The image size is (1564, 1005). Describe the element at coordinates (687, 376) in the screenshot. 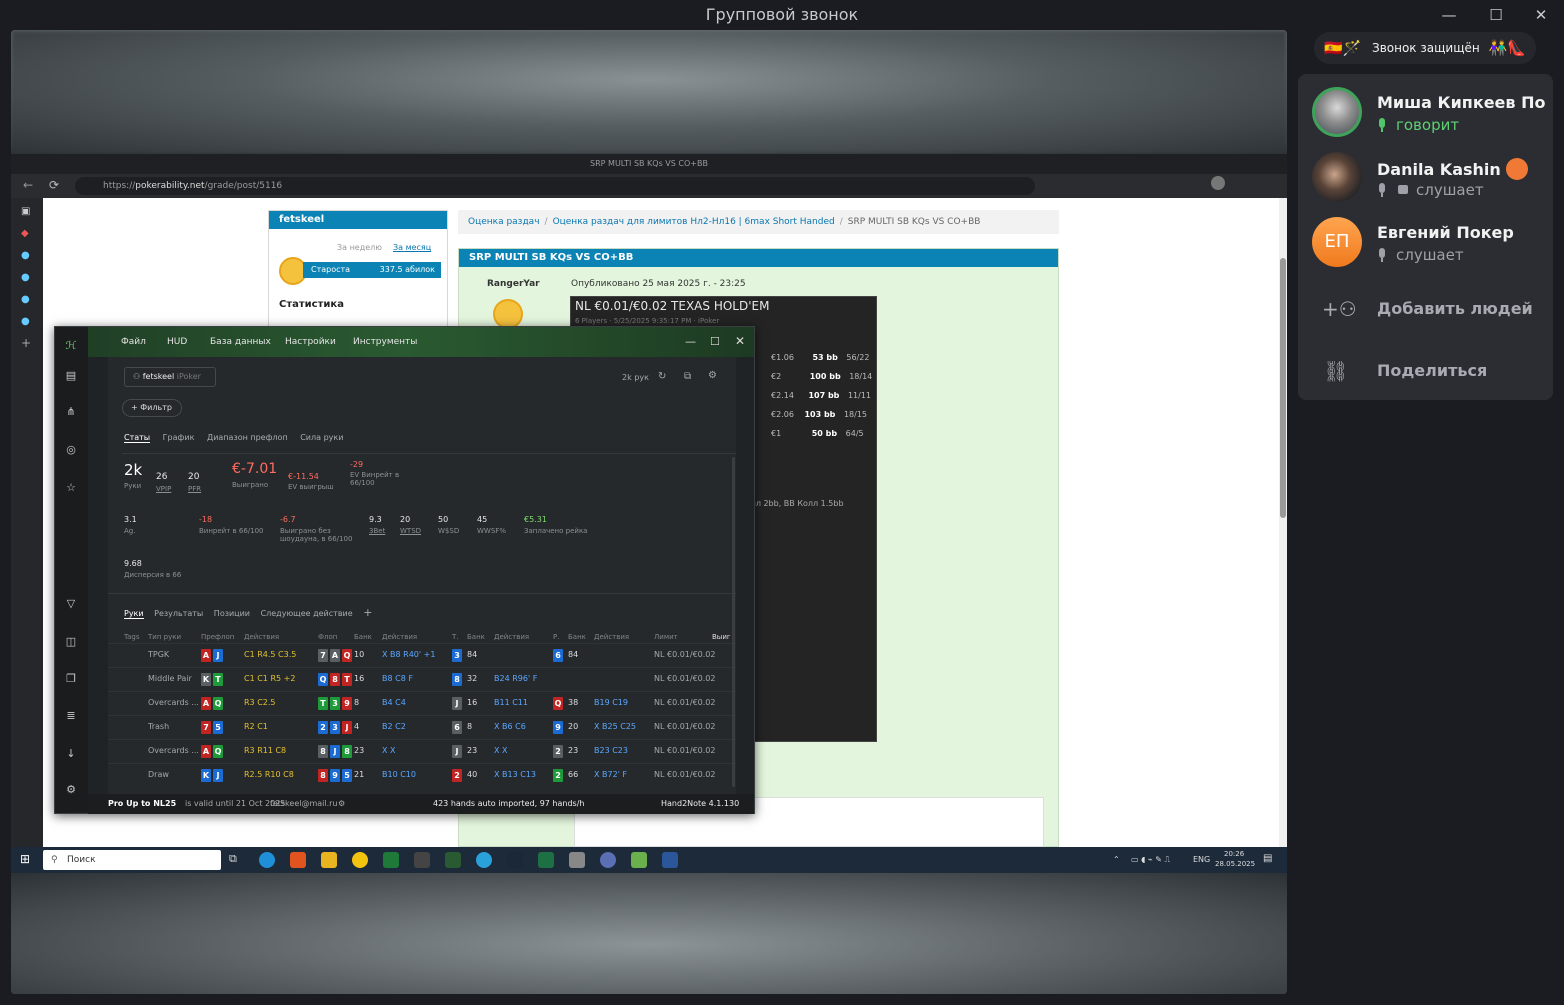

I see `popout-icon: ⧉` at that location.